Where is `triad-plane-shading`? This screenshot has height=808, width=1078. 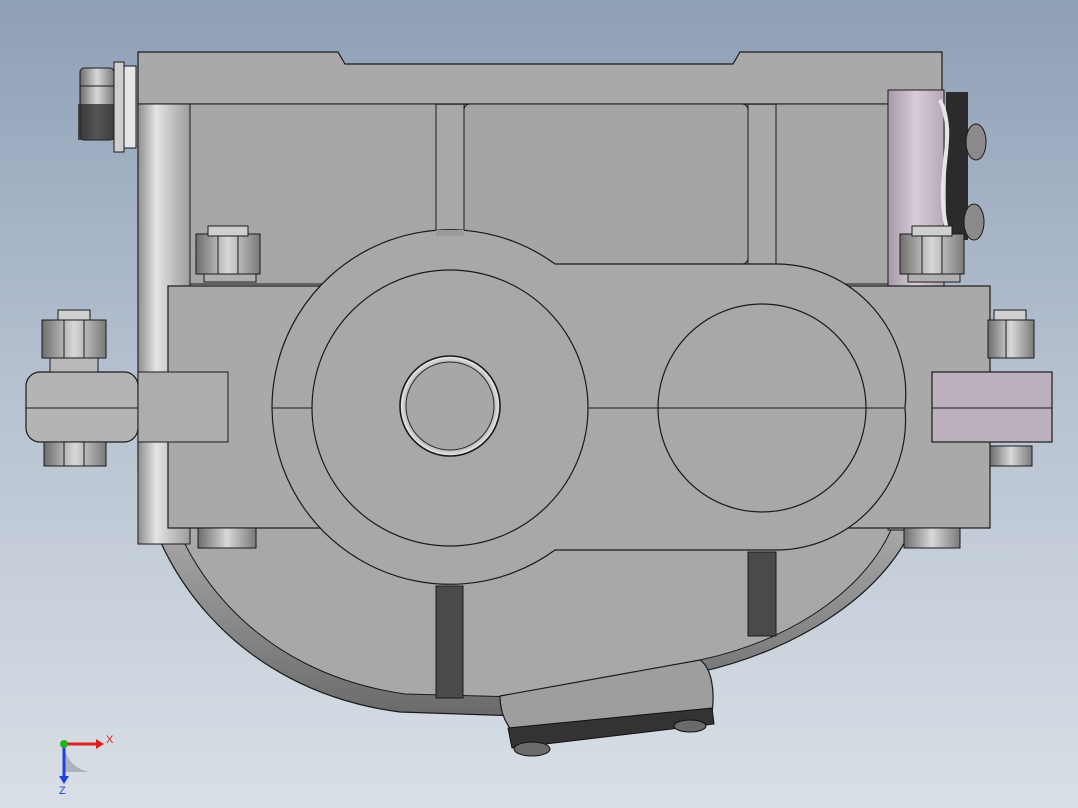 triad-plane-shading is located at coordinates (77, 759).